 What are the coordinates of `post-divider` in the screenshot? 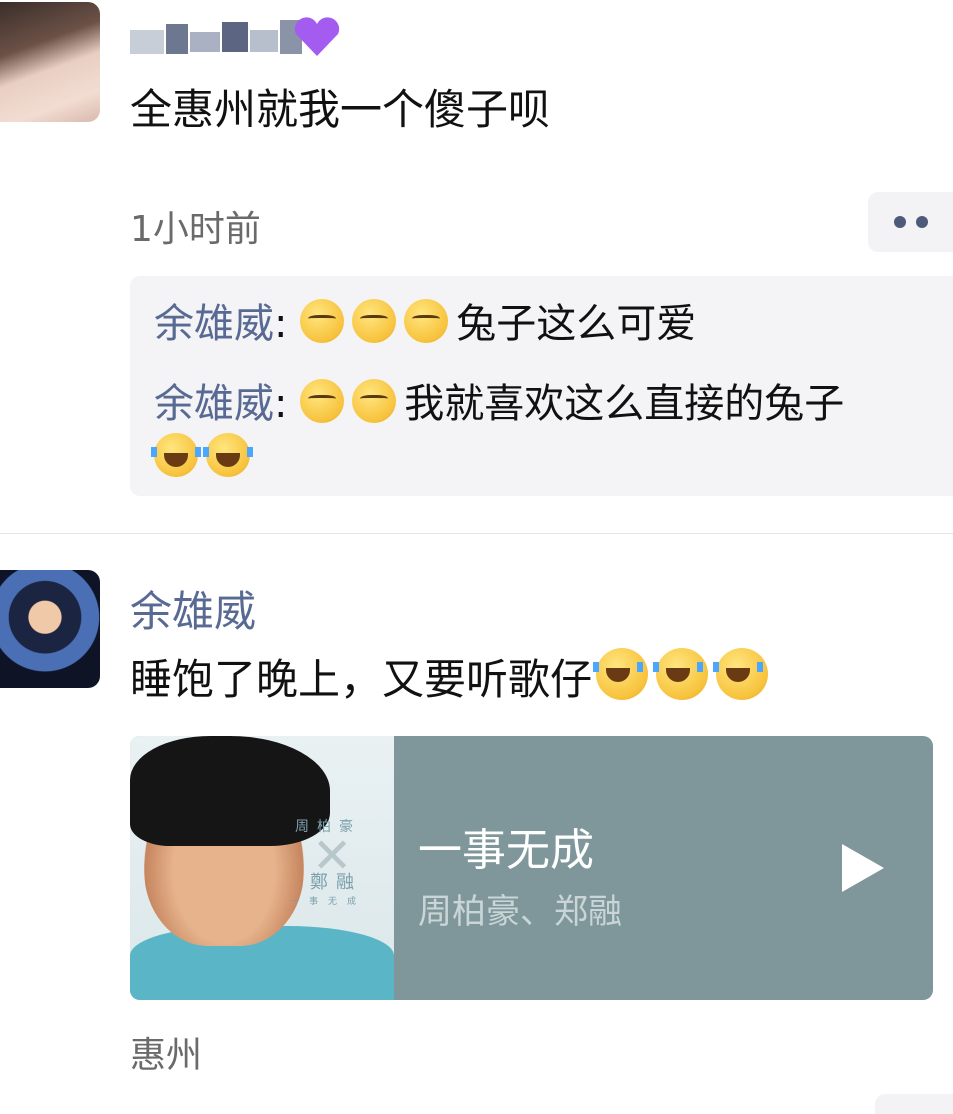 It's located at (476, 533).